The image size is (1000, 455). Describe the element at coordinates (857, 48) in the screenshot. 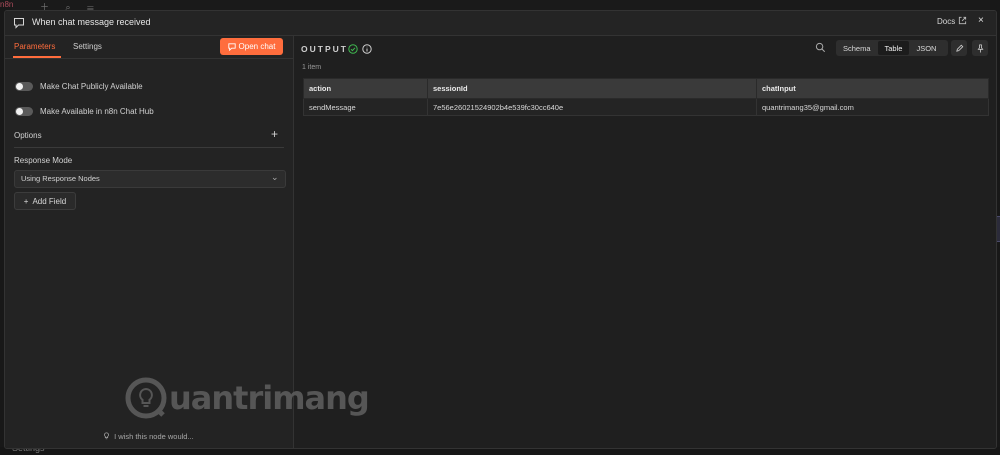

I see `view-schema-button: Schema` at that location.